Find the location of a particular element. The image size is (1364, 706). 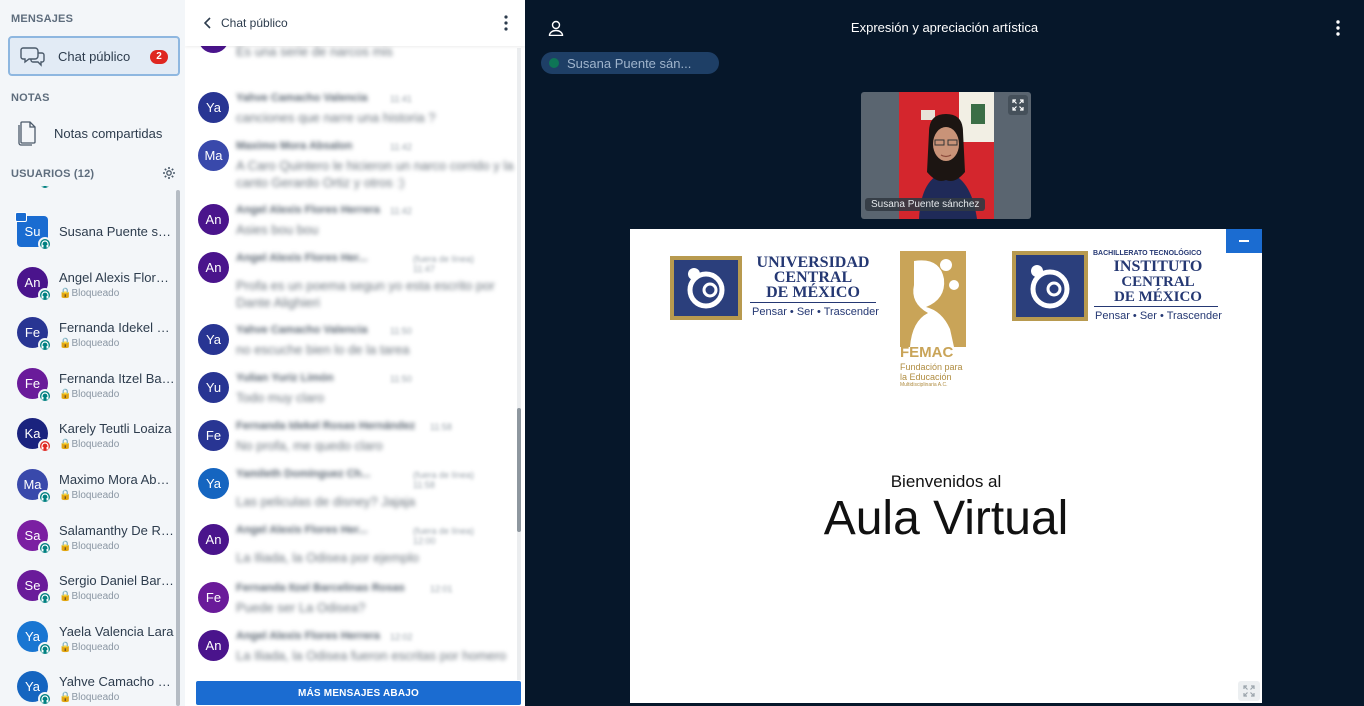

message-time: 12:02 is located at coordinates (401, 637).